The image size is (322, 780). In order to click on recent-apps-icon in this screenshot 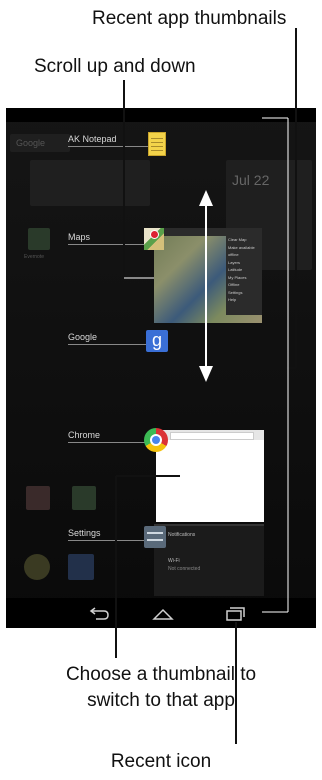, I will do `click(235, 614)`.